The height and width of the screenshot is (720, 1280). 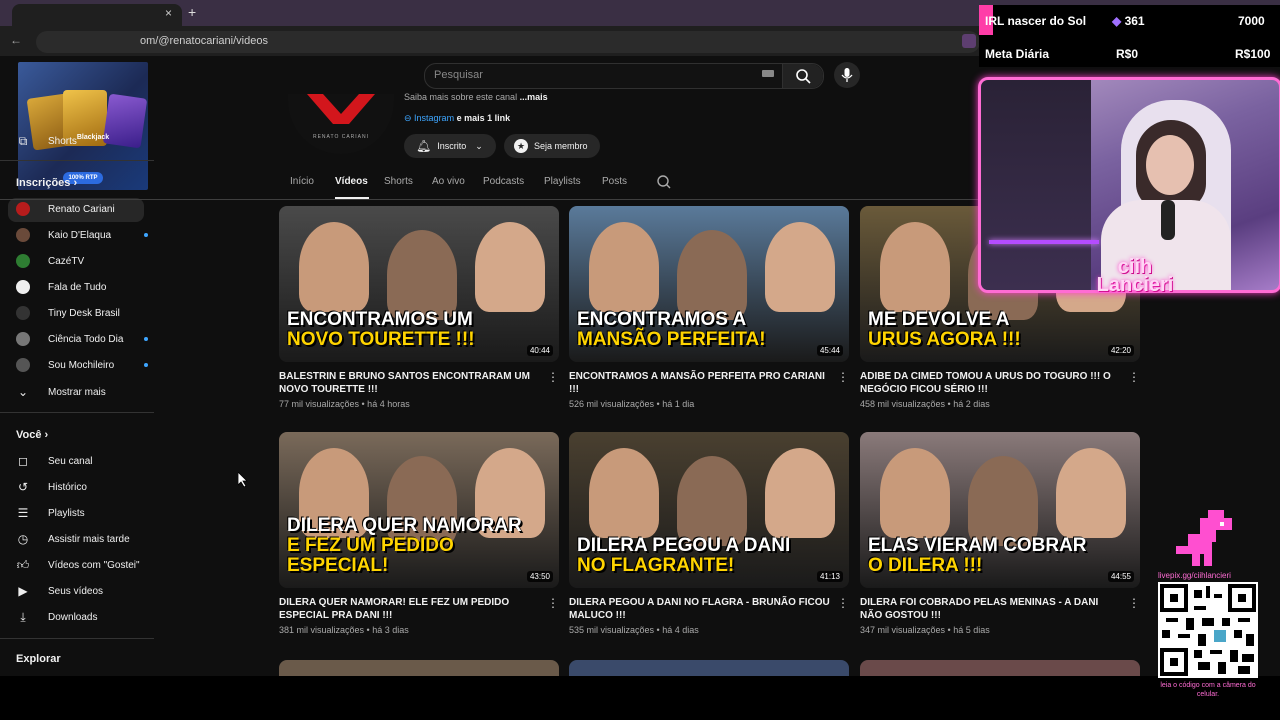 I want to click on video-thumbnail: DILERA PEGOU A DANI NO FLAGRANTE! 41:13, so click(x=709, y=510).